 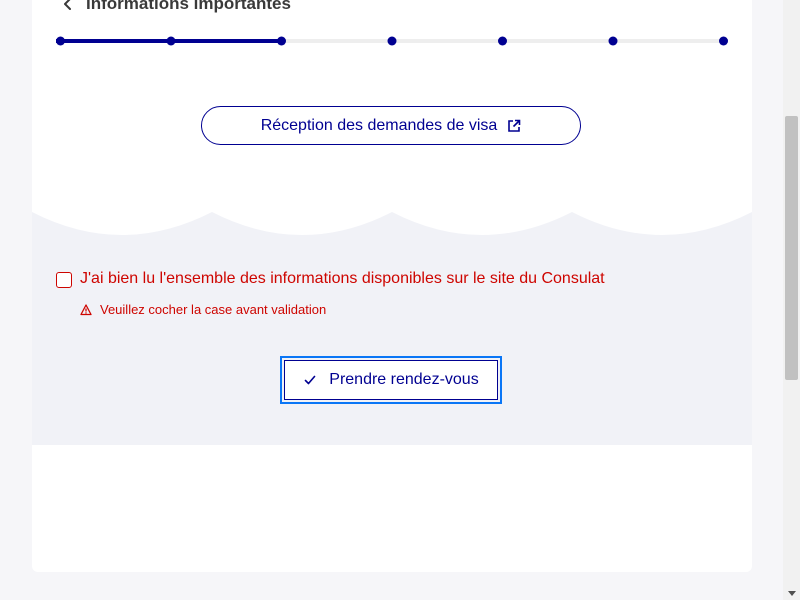 I want to click on visa-requests-link: Réception des demandes de visa, so click(x=391, y=125).